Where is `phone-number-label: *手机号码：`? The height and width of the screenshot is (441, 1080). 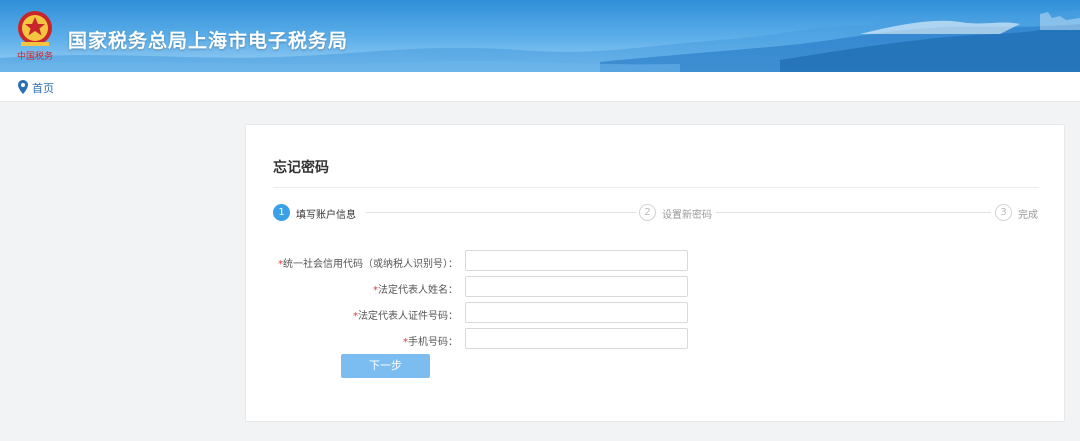
phone-number-label: *手机号码： is located at coordinates (430, 342).